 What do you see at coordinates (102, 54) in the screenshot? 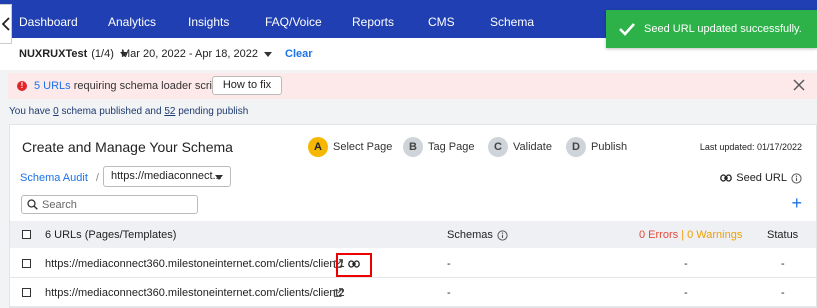
I see `account-count: (1/4)` at bounding box center [102, 54].